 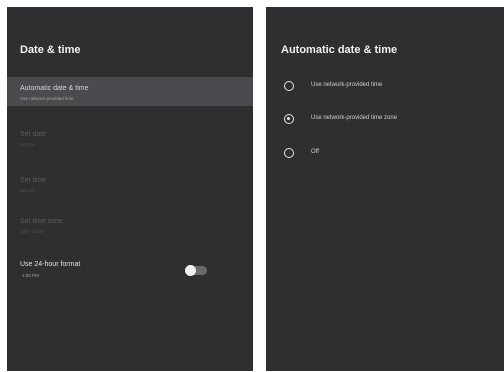 I want to click on automatic-date-time-value: Use network-provided time, so click(x=47, y=98).